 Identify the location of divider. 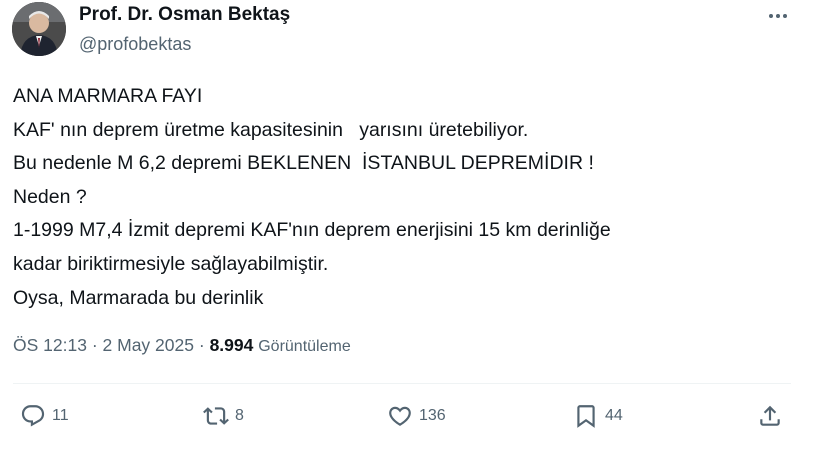
(402, 383).